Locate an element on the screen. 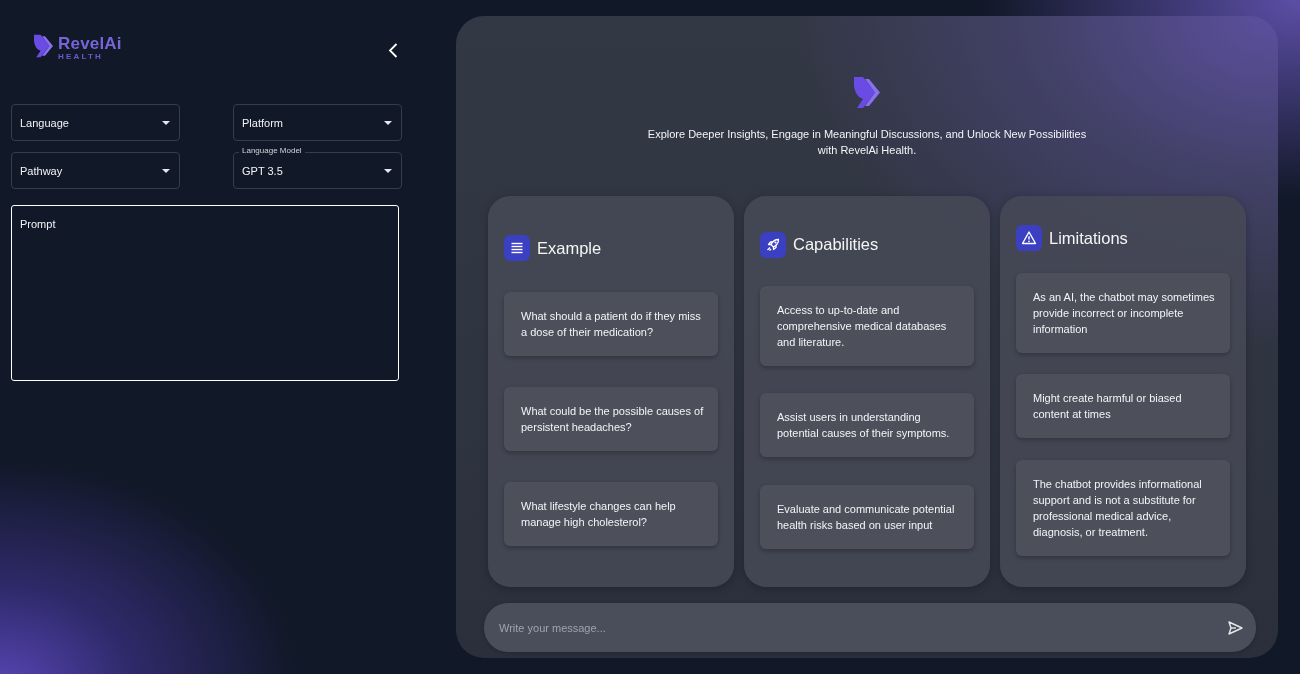 This screenshot has height=674, width=1300. dropdown: Pathway is located at coordinates (95, 170).